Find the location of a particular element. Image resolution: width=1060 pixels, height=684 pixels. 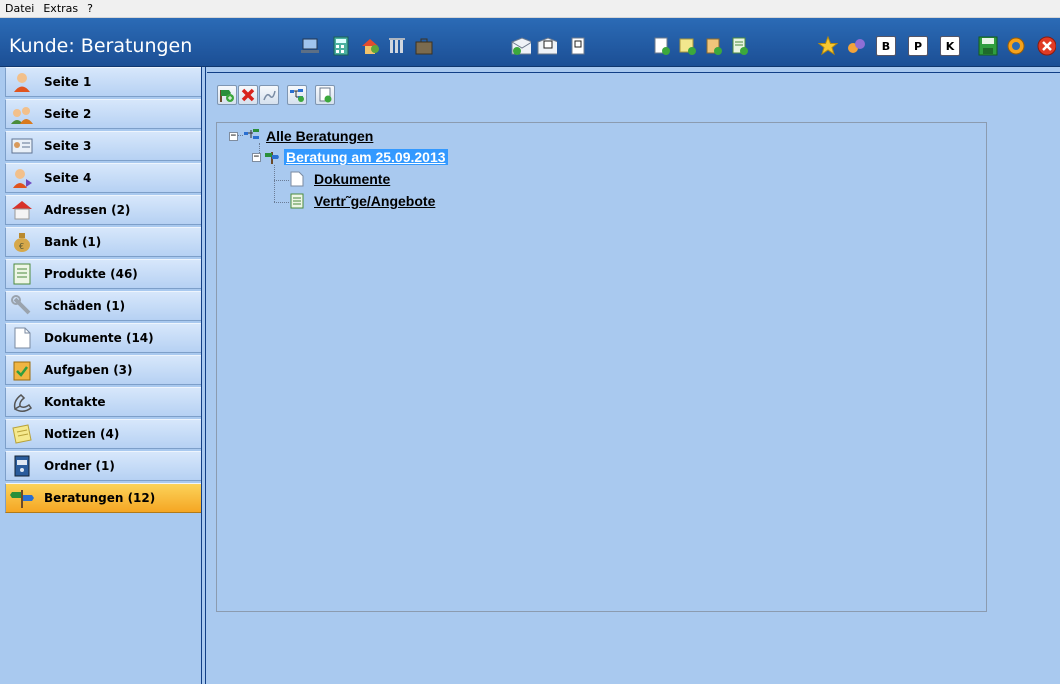

sidebar-item-ordner: Ordner (1) is located at coordinates (103, 466).